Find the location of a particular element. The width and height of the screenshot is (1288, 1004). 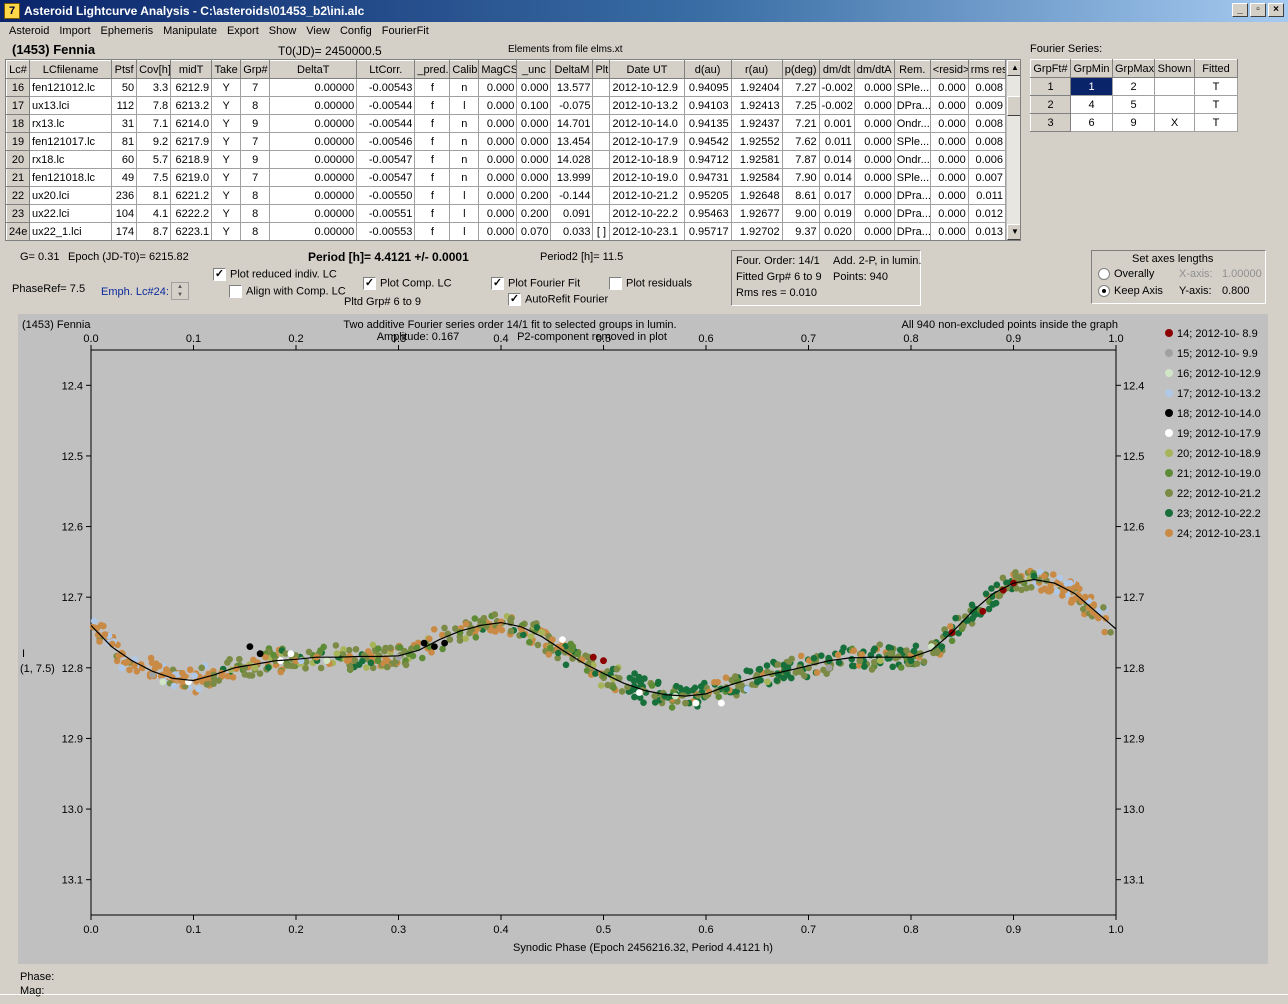

table-cell: 0.001 is located at coordinates (836, 123).